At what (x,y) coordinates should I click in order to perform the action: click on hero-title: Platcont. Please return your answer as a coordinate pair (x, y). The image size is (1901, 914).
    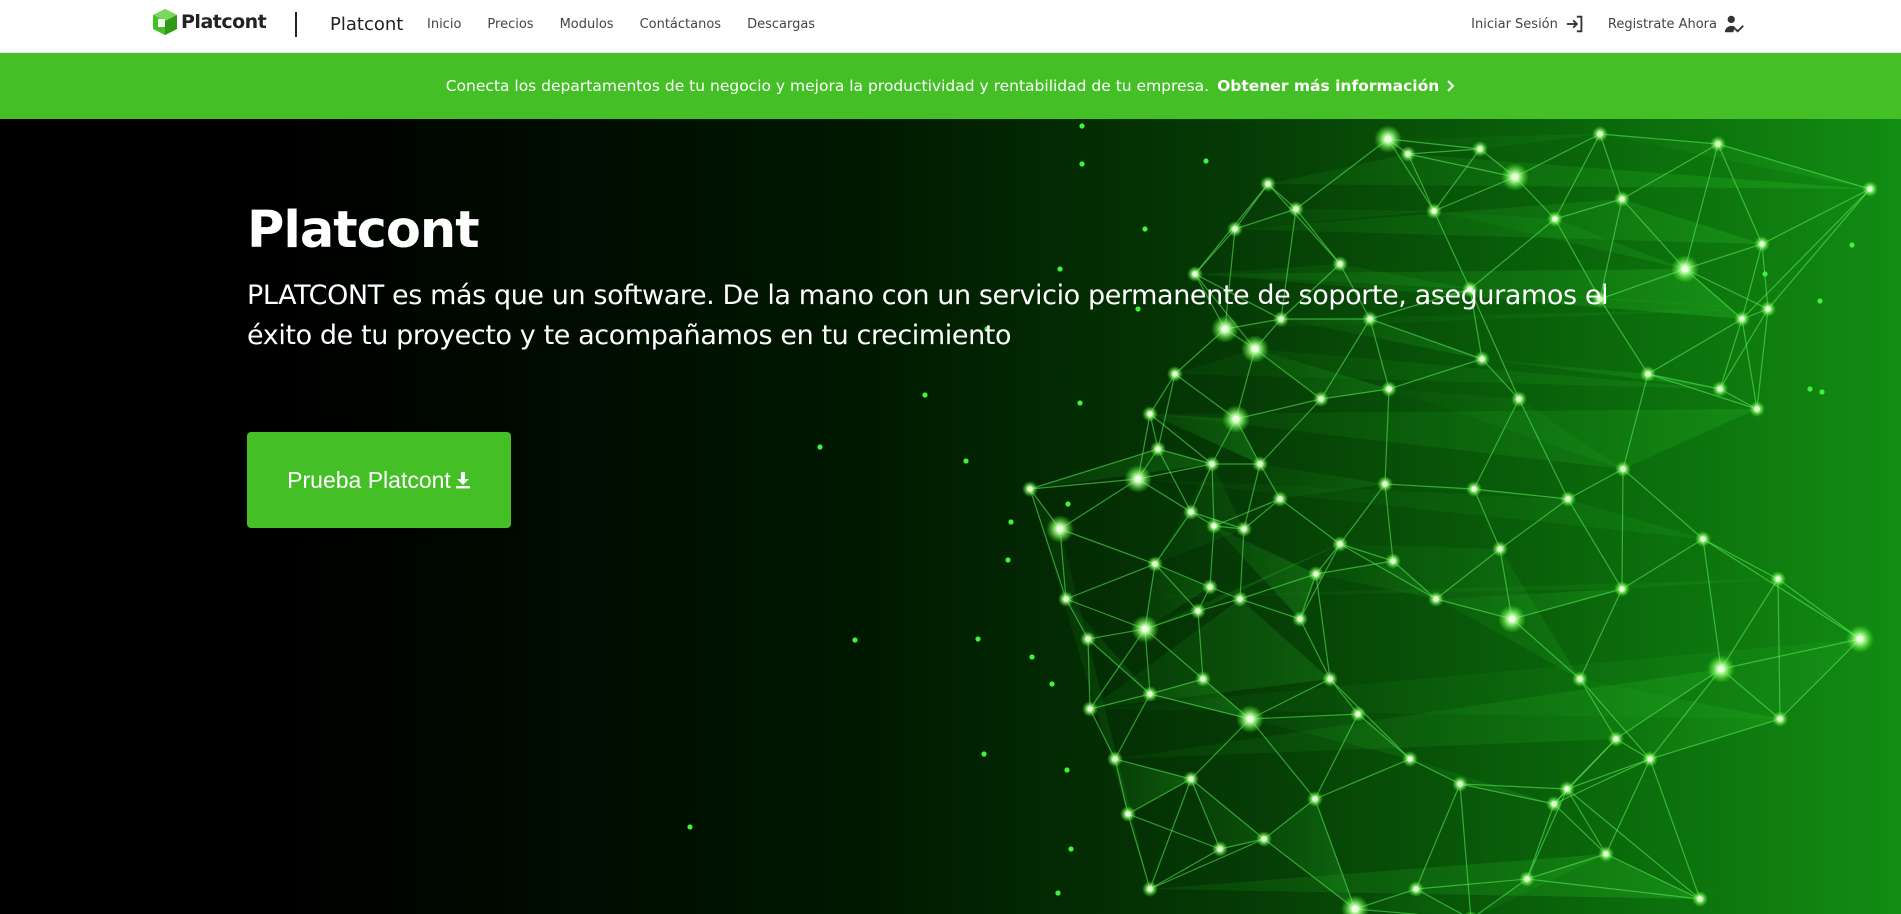
    Looking at the image, I should click on (363, 230).